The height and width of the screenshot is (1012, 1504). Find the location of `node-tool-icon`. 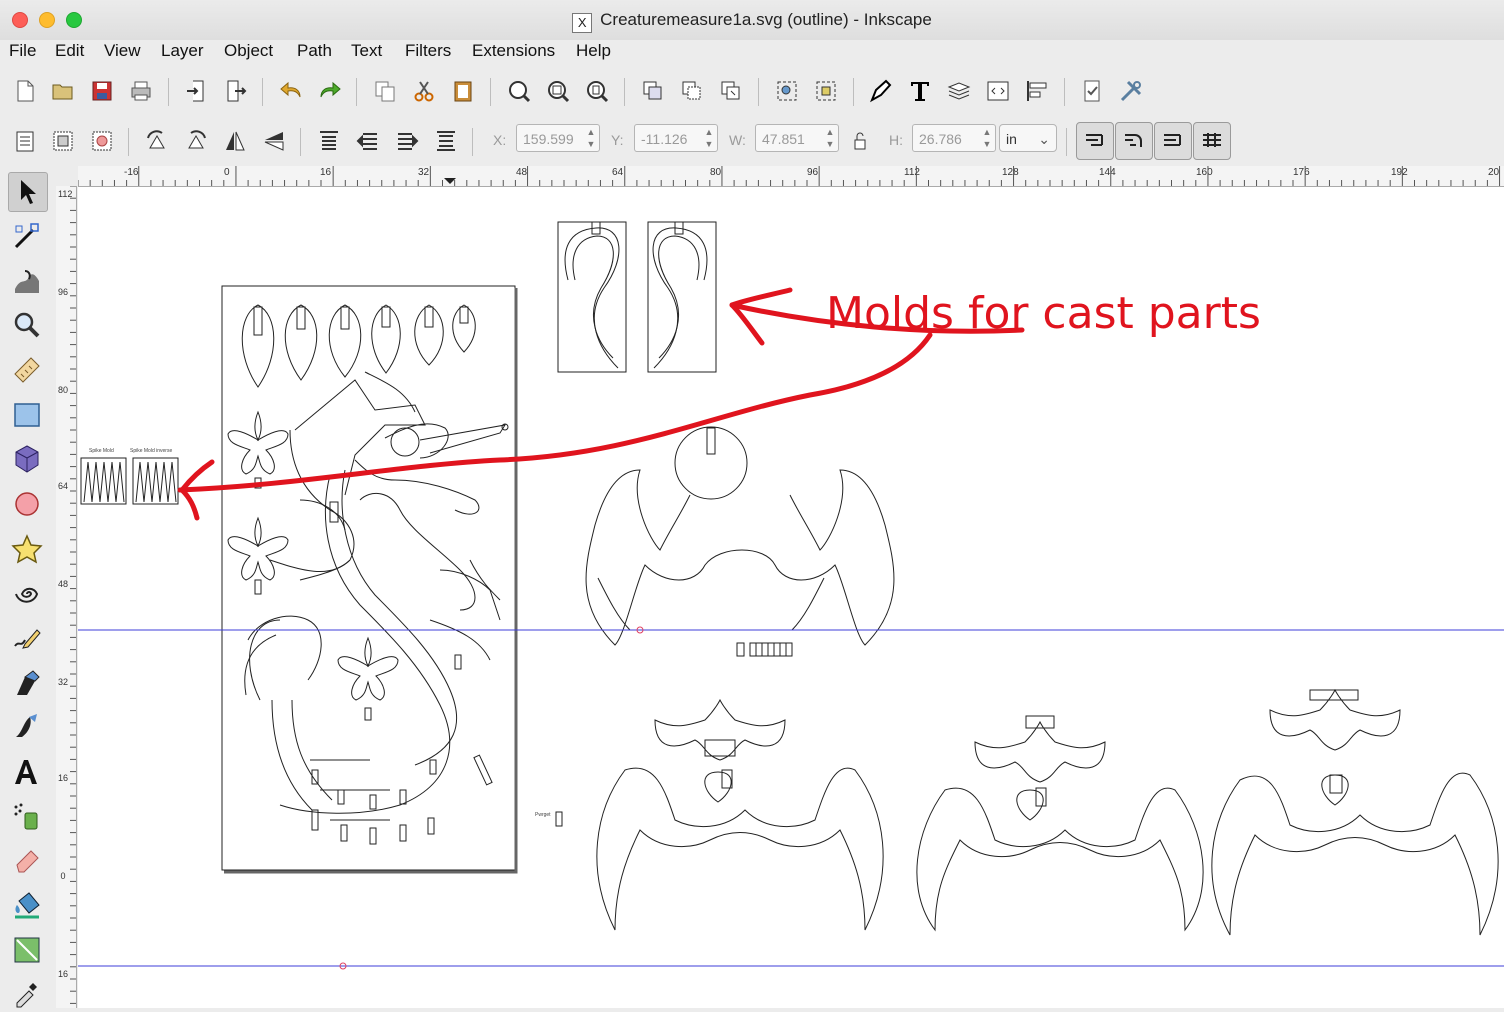

node-tool-icon is located at coordinates (27, 236).